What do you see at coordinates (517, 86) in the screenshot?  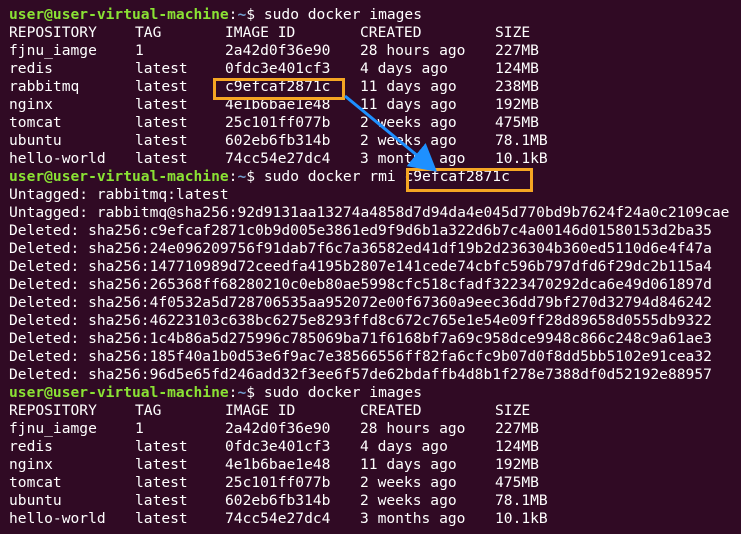 I see `cell-size: 238MB` at bounding box center [517, 86].